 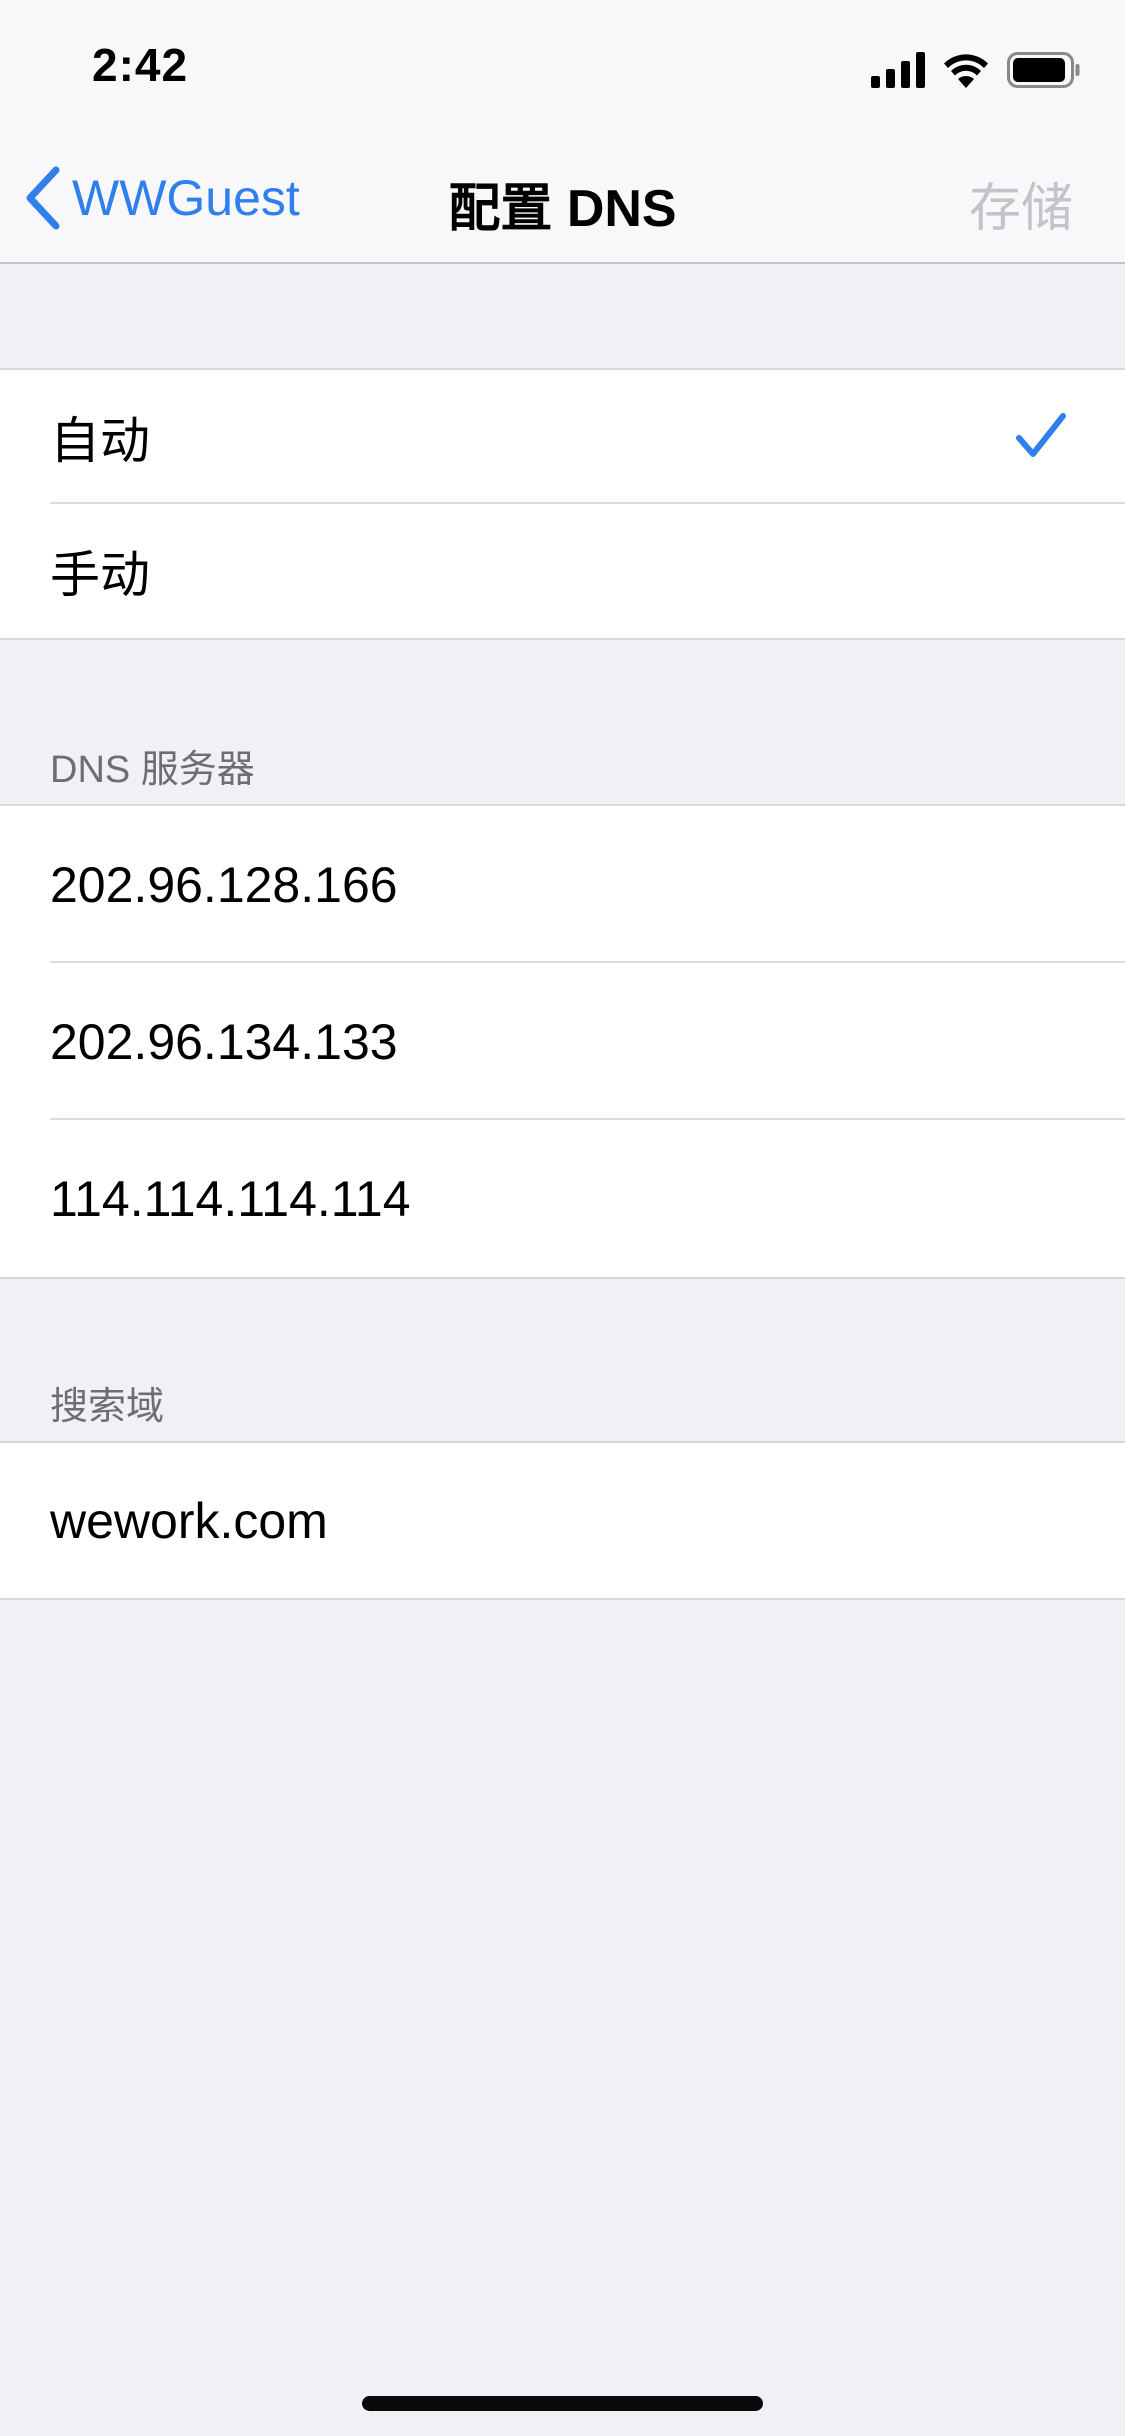 I want to click on dns-server-row: 202.96.128.166, so click(x=562, y=884).